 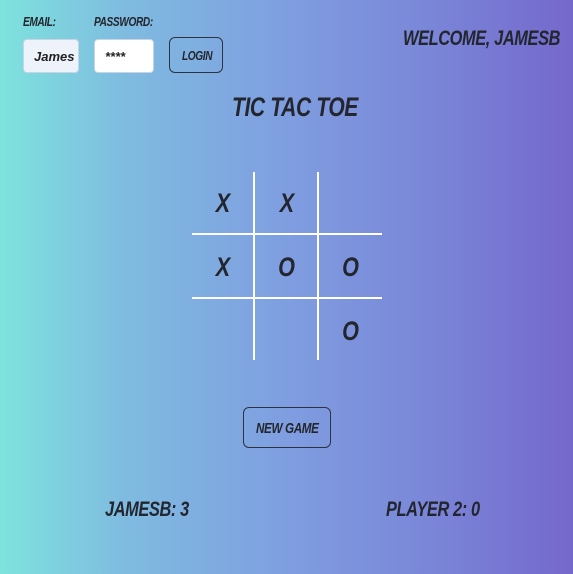 I want to click on board-cell-0: X, so click(x=223, y=203).